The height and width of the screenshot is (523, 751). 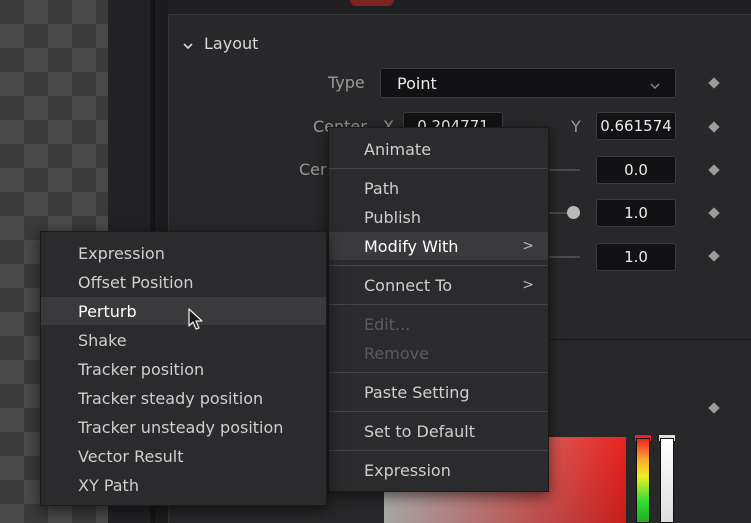 I want to click on submenu-item-tracker-position: Tracker position, so click(x=183, y=369).